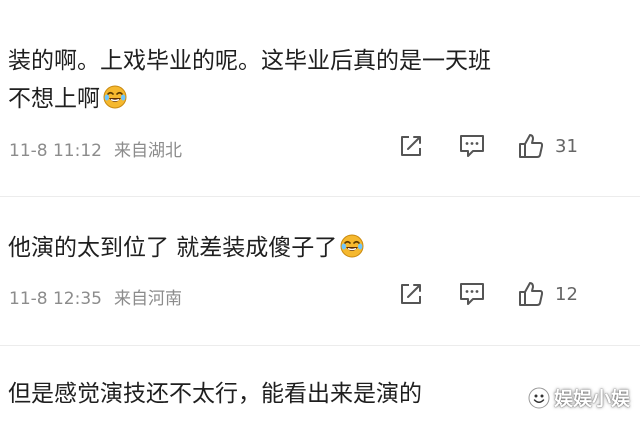  Describe the element at coordinates (249, 80) in the screenshot. I see `comment-text: 装的啊。上戏毕业的呢。这毕业后真的是一天班 不想上啊` at that location.